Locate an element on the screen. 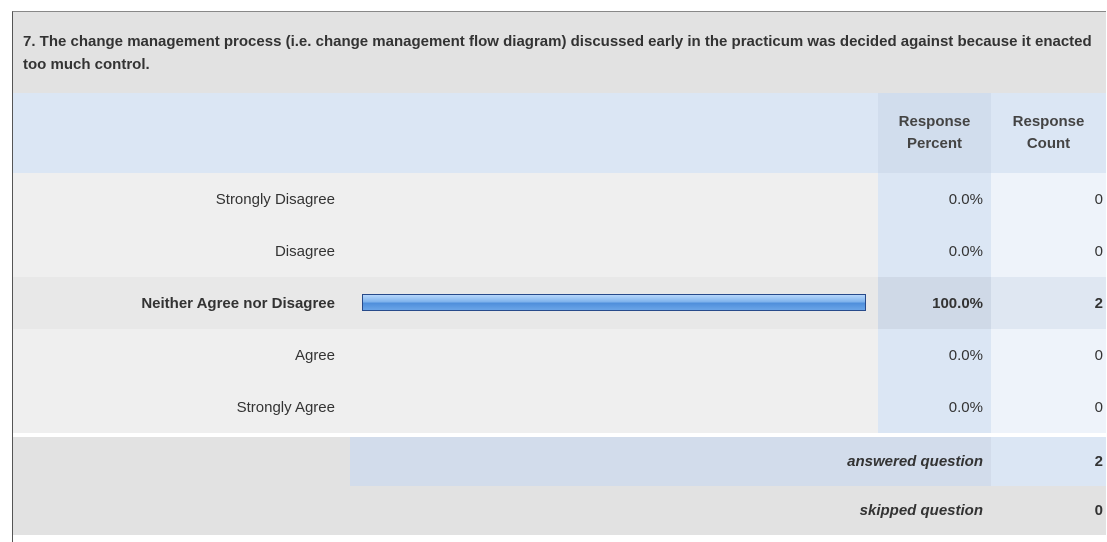 This screenshot has height=542, width=1107. answered-question-label: answered question is located at coordinates (670, 461).